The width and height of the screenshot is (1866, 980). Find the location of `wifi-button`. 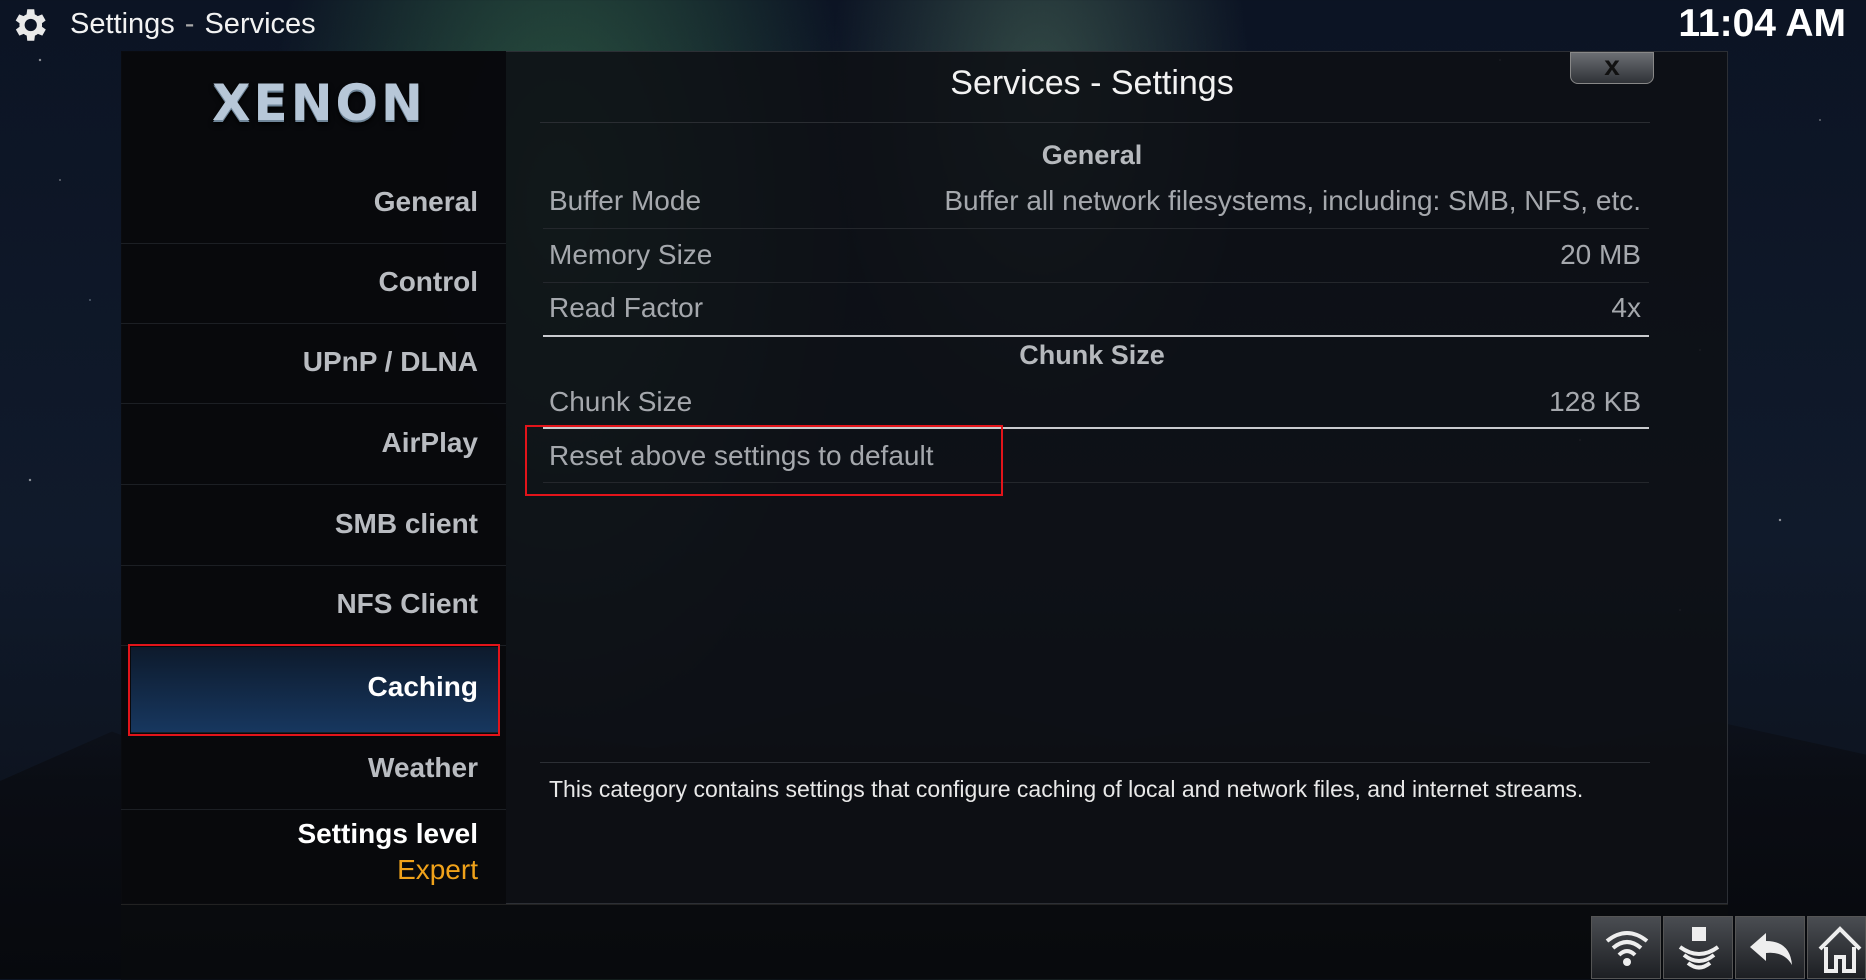

wifi-button is located at coordinates (1626, 947).